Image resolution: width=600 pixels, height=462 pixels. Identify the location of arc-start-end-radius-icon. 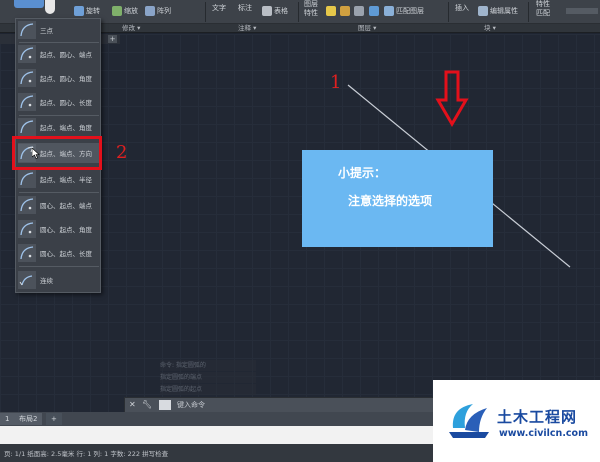
(27, 179).